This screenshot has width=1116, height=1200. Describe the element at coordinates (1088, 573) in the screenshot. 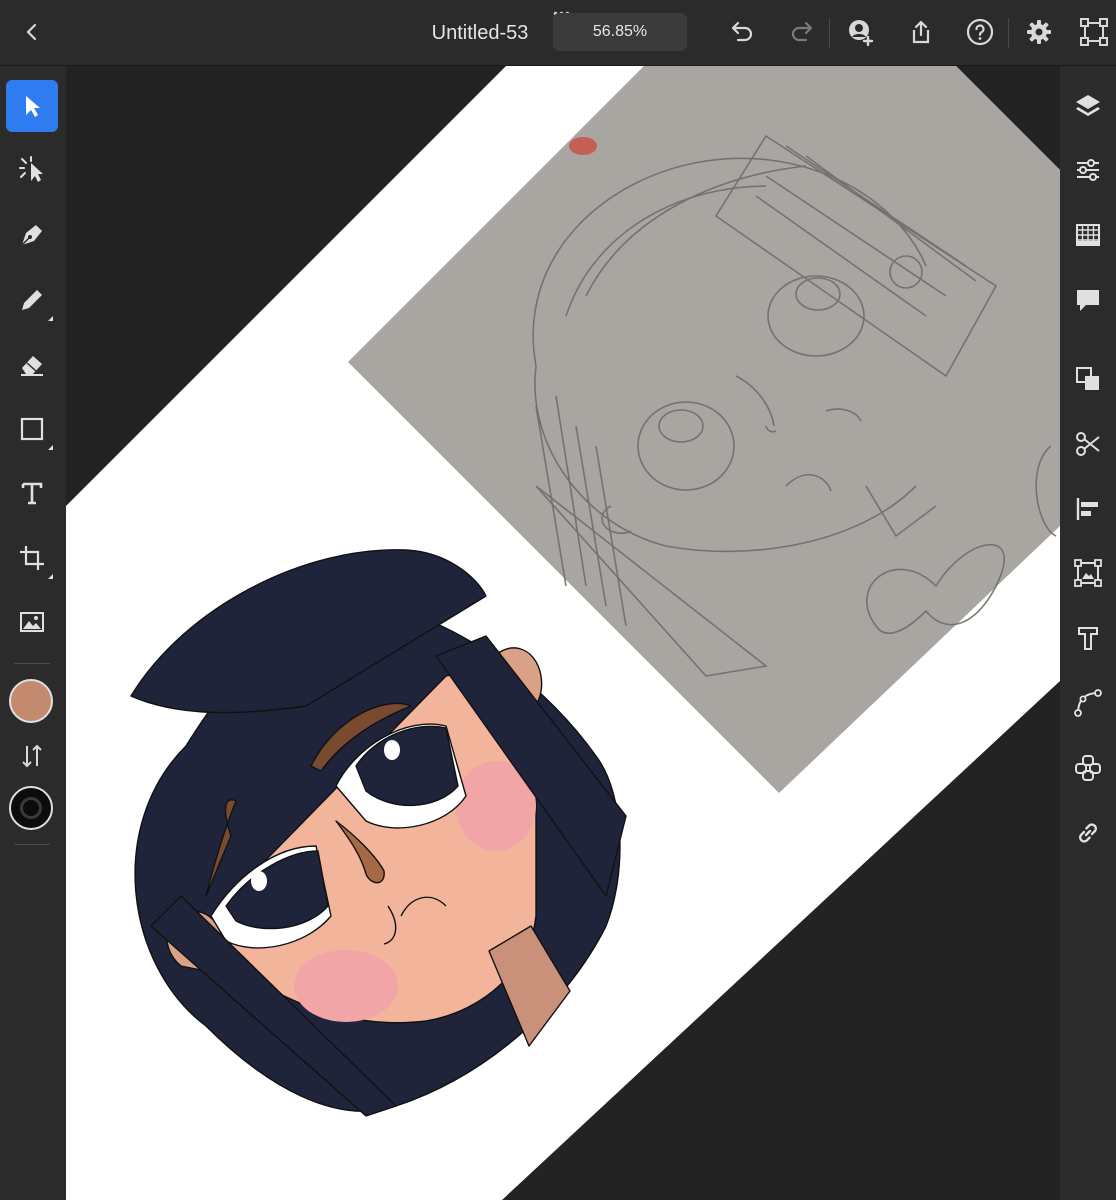

I see `crop-image-icon` at that location.